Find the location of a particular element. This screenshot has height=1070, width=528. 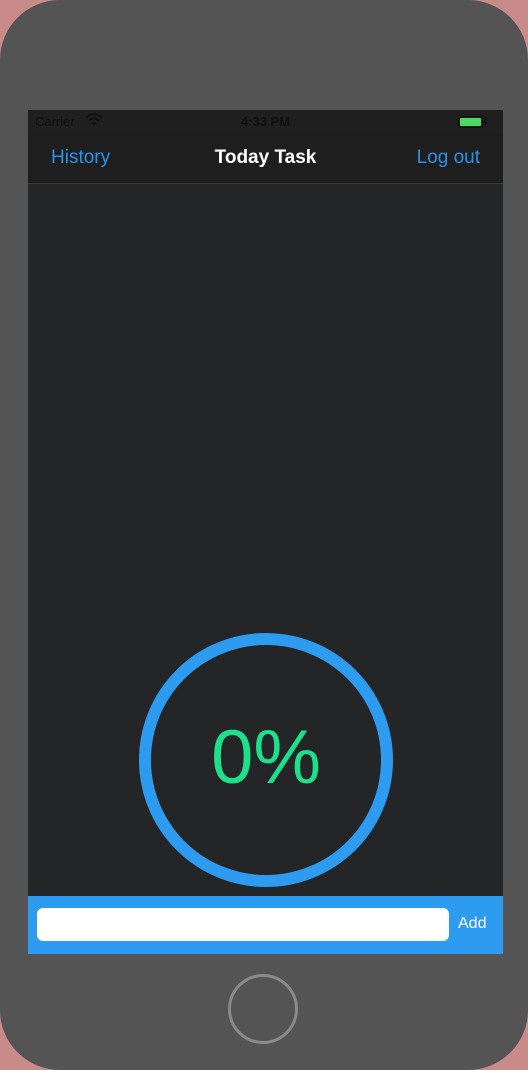

progress-percent-label: 0% is located at coordinates (266, 757).